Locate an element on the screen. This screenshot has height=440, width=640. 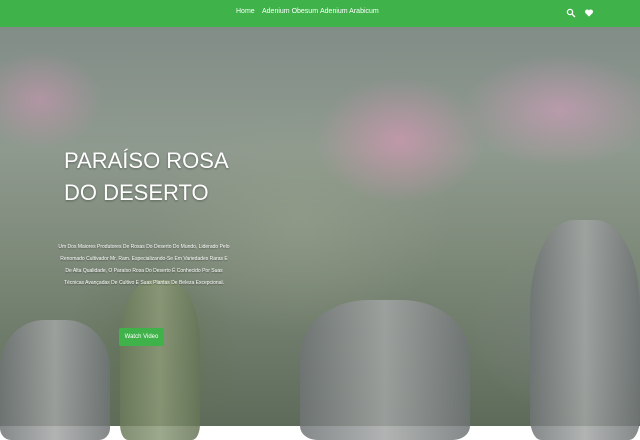
nav-link-adenium-arabicum: Adenium Arabicum is located at coordinates (349, 11).